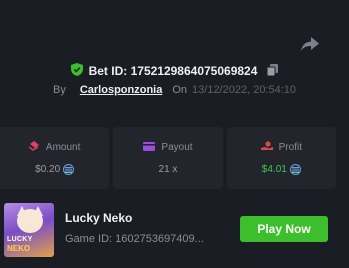 The width and height of the screenshot is (349, 268). I want to click on share-icon, so click(310, 47).